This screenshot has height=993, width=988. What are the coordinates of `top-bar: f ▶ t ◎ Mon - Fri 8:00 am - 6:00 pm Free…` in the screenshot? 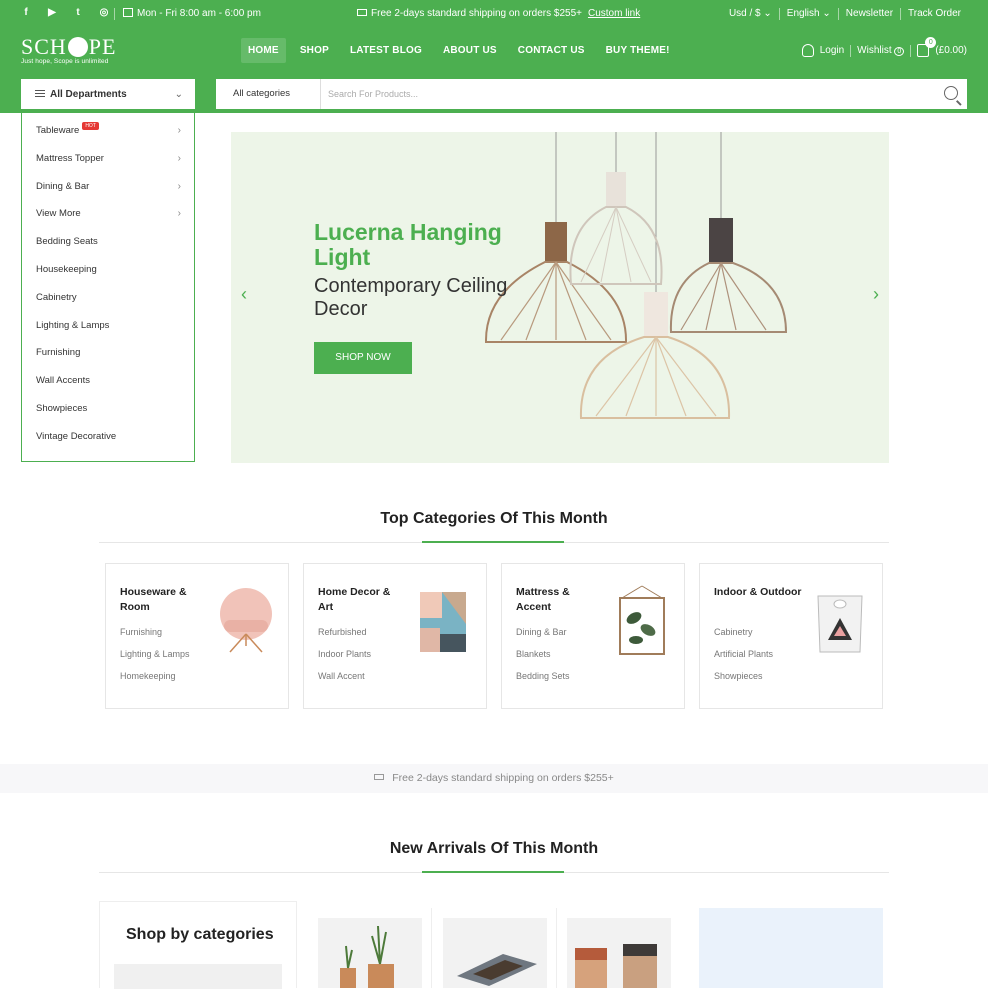 It's located at (494, 13).